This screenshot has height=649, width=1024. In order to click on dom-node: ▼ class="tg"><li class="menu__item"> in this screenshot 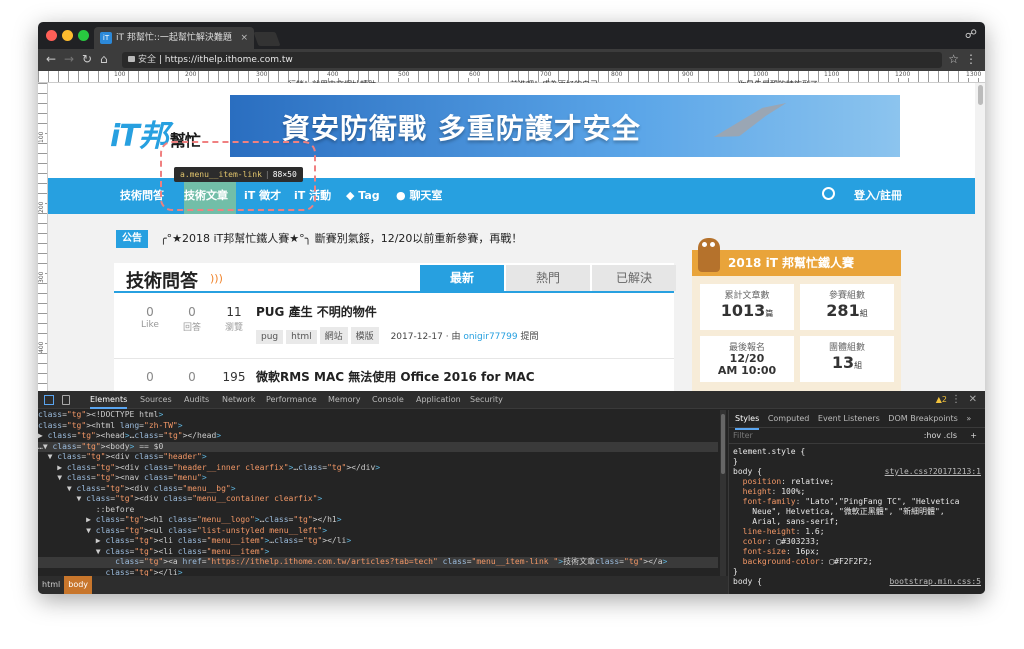, I will do `click(378, 552)`.